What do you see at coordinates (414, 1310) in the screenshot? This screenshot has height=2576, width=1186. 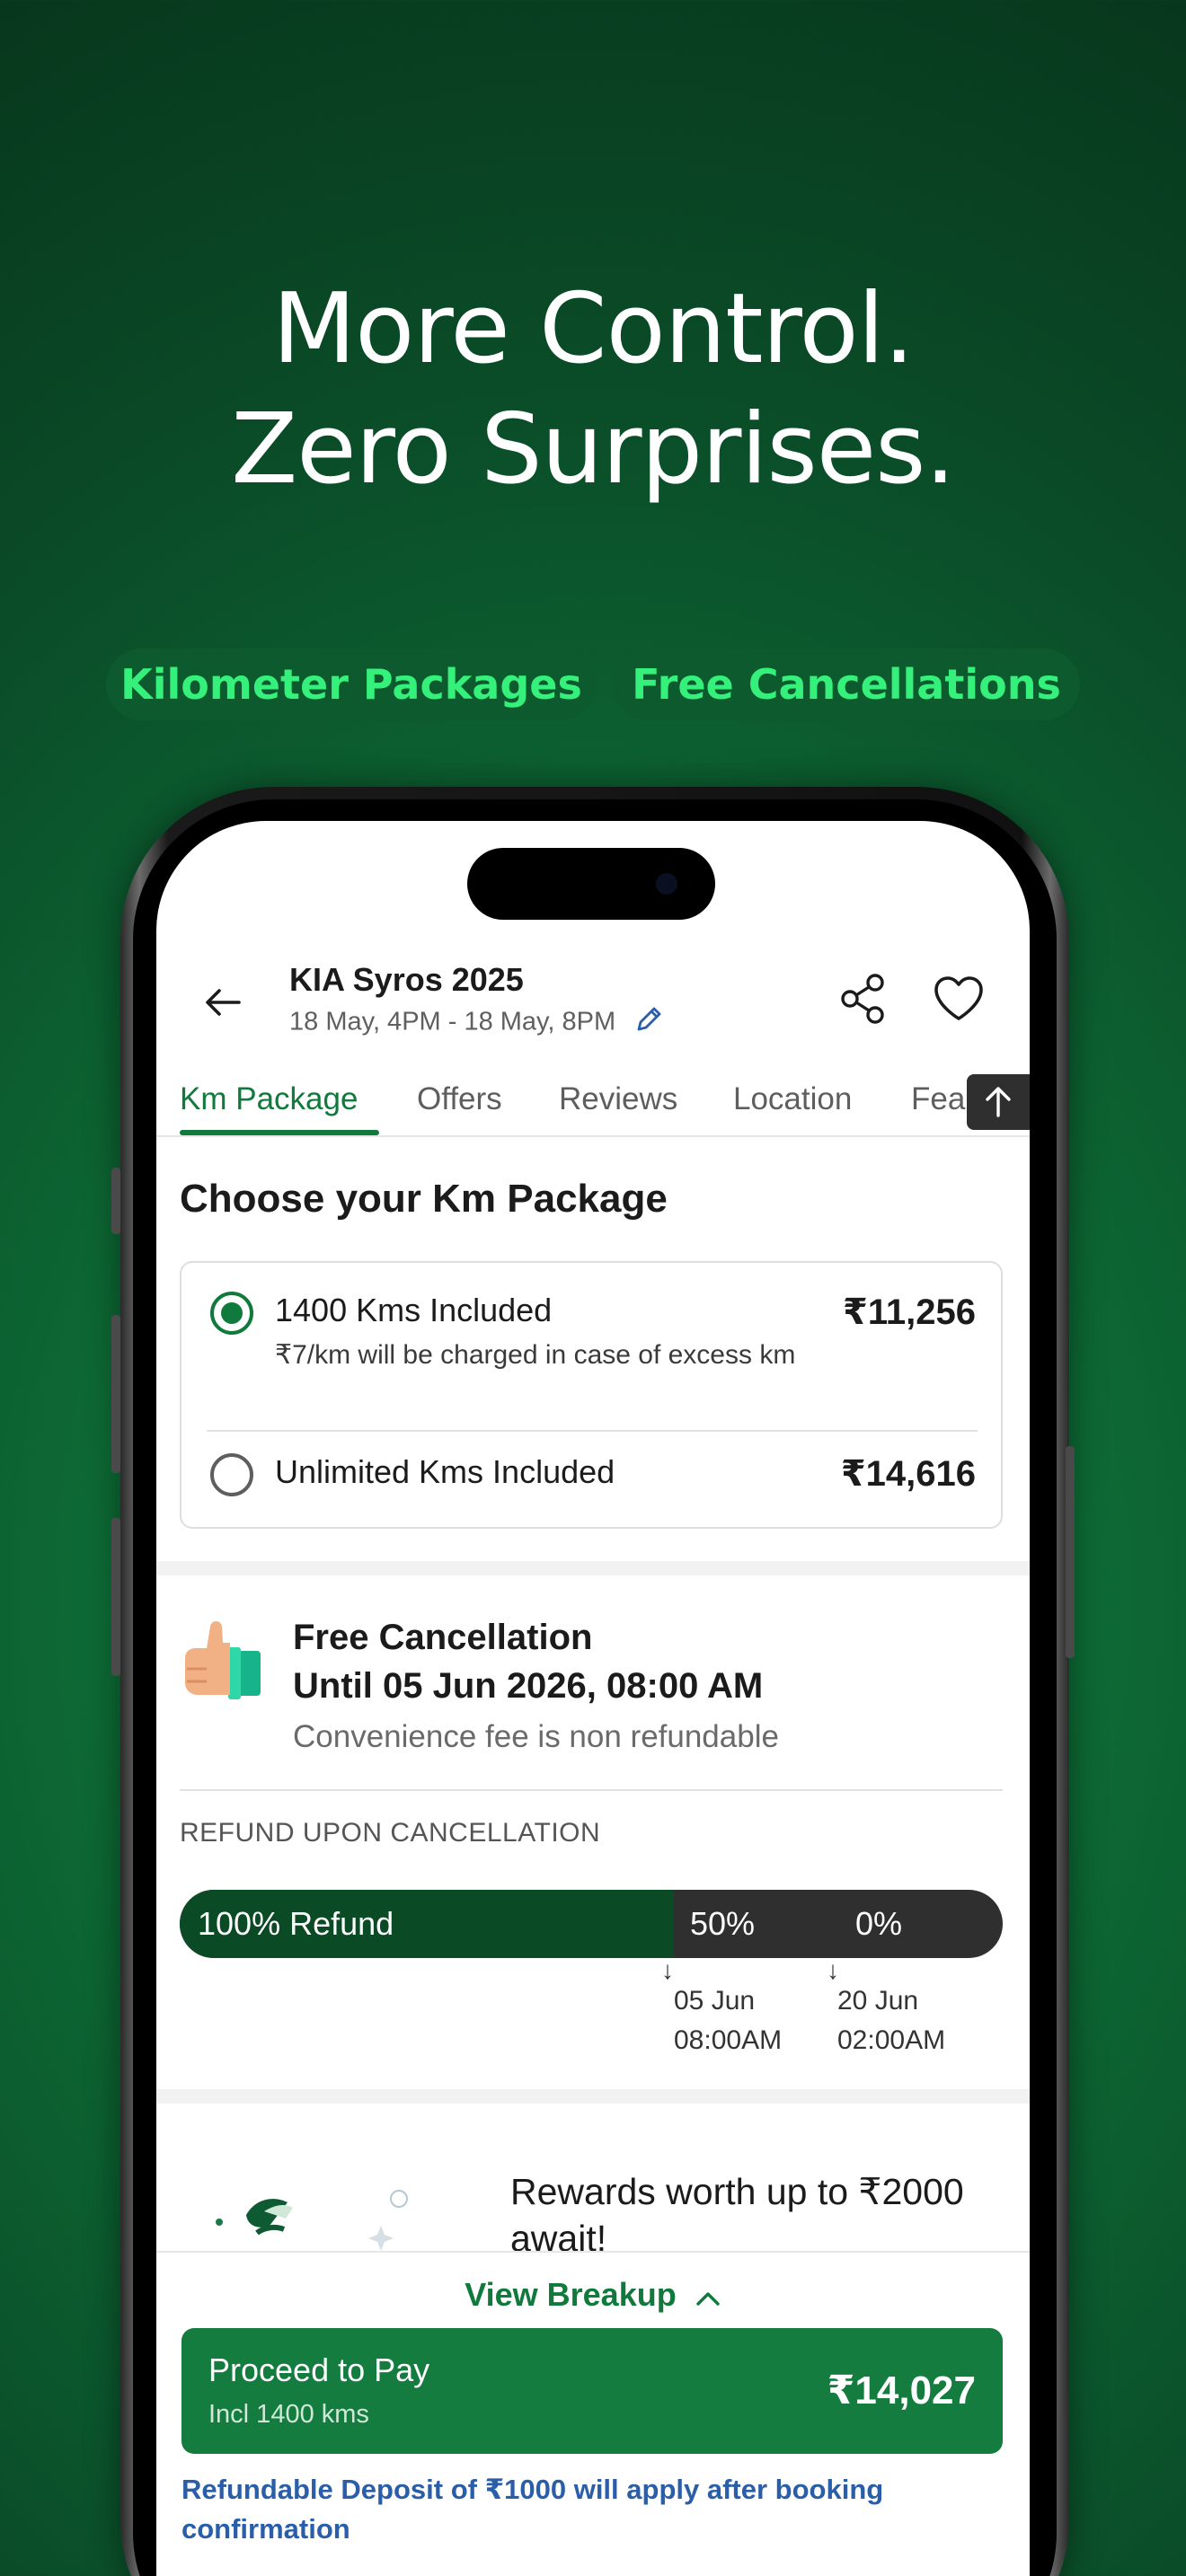 I see `package-label: 1400 Kms Included` at bounding box center [414, 1310].